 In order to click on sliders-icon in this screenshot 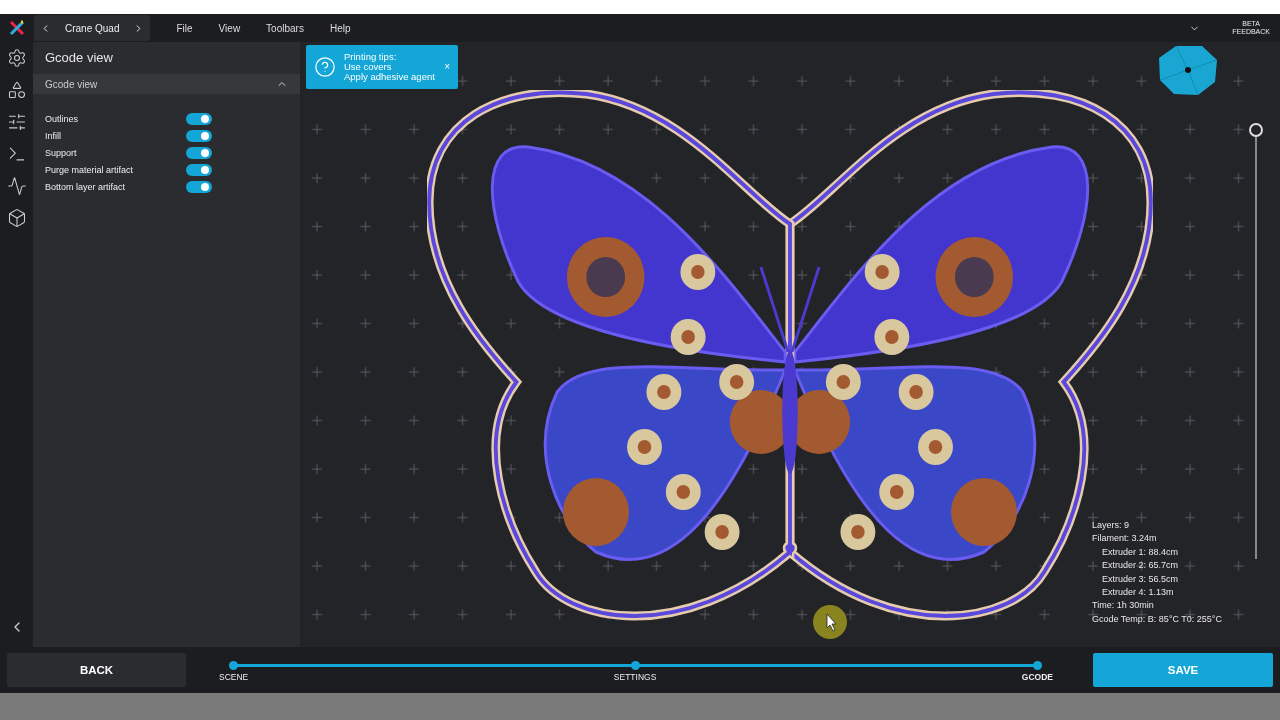, I will do `click(16, 122)`.